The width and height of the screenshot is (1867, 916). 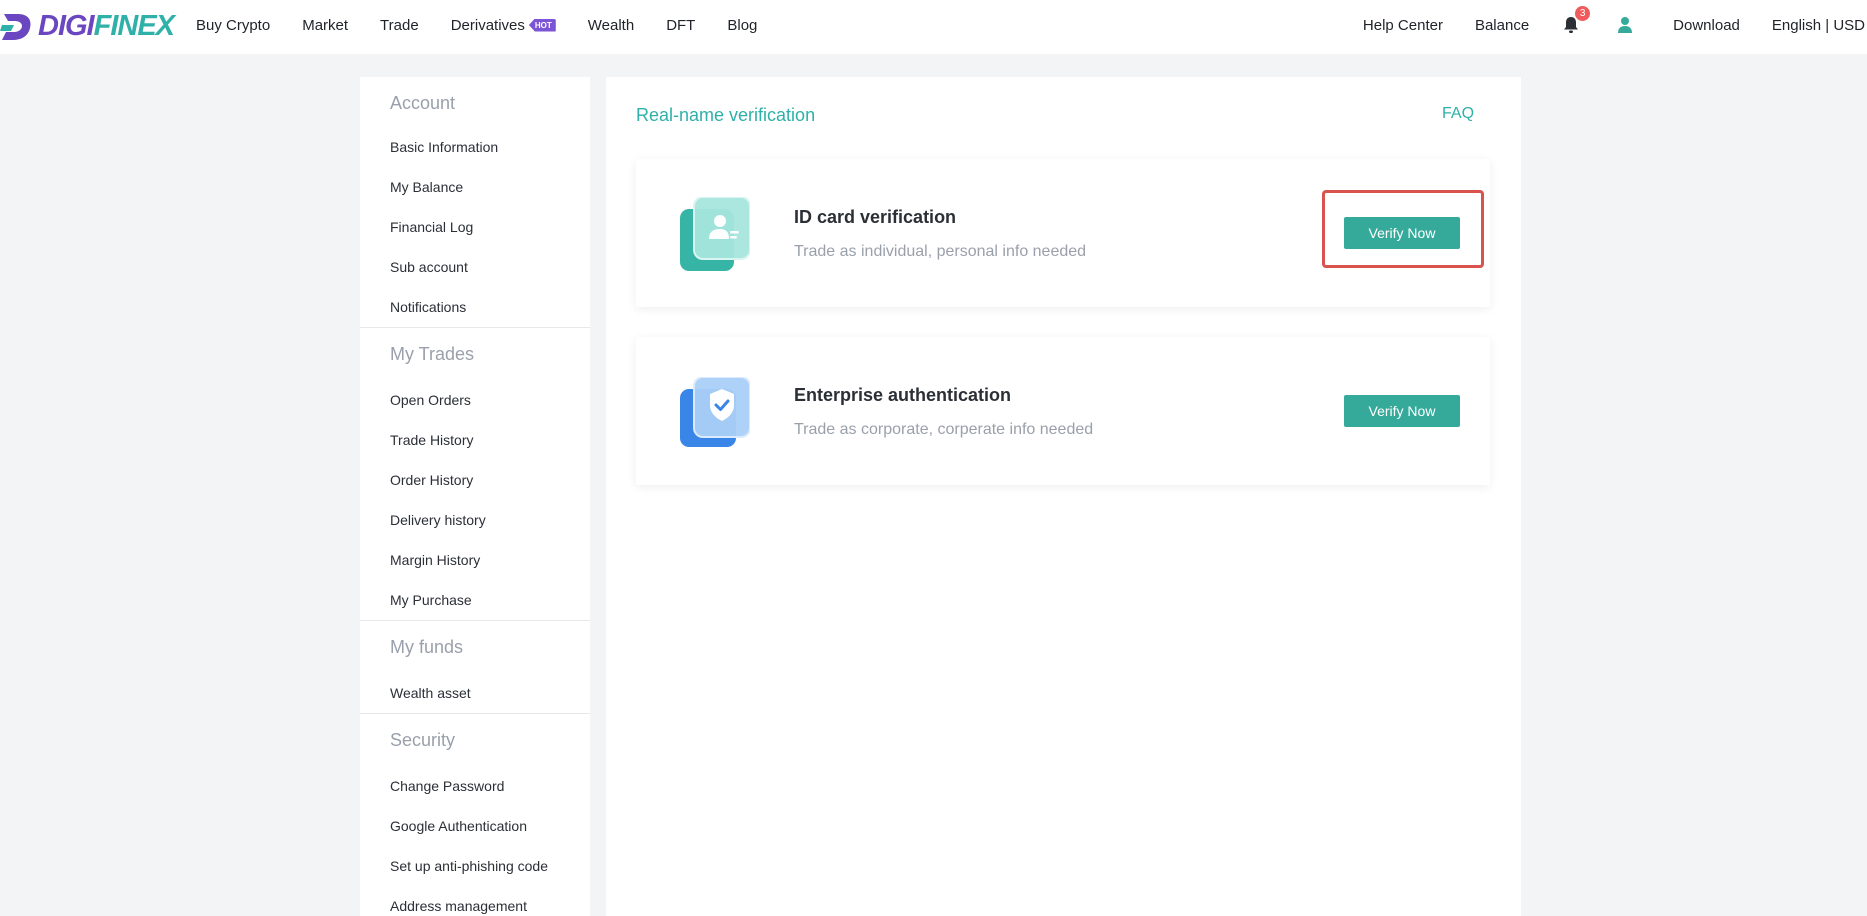 I want to click on language-currency-selector: English | USD, so click(x=1818, y=25).